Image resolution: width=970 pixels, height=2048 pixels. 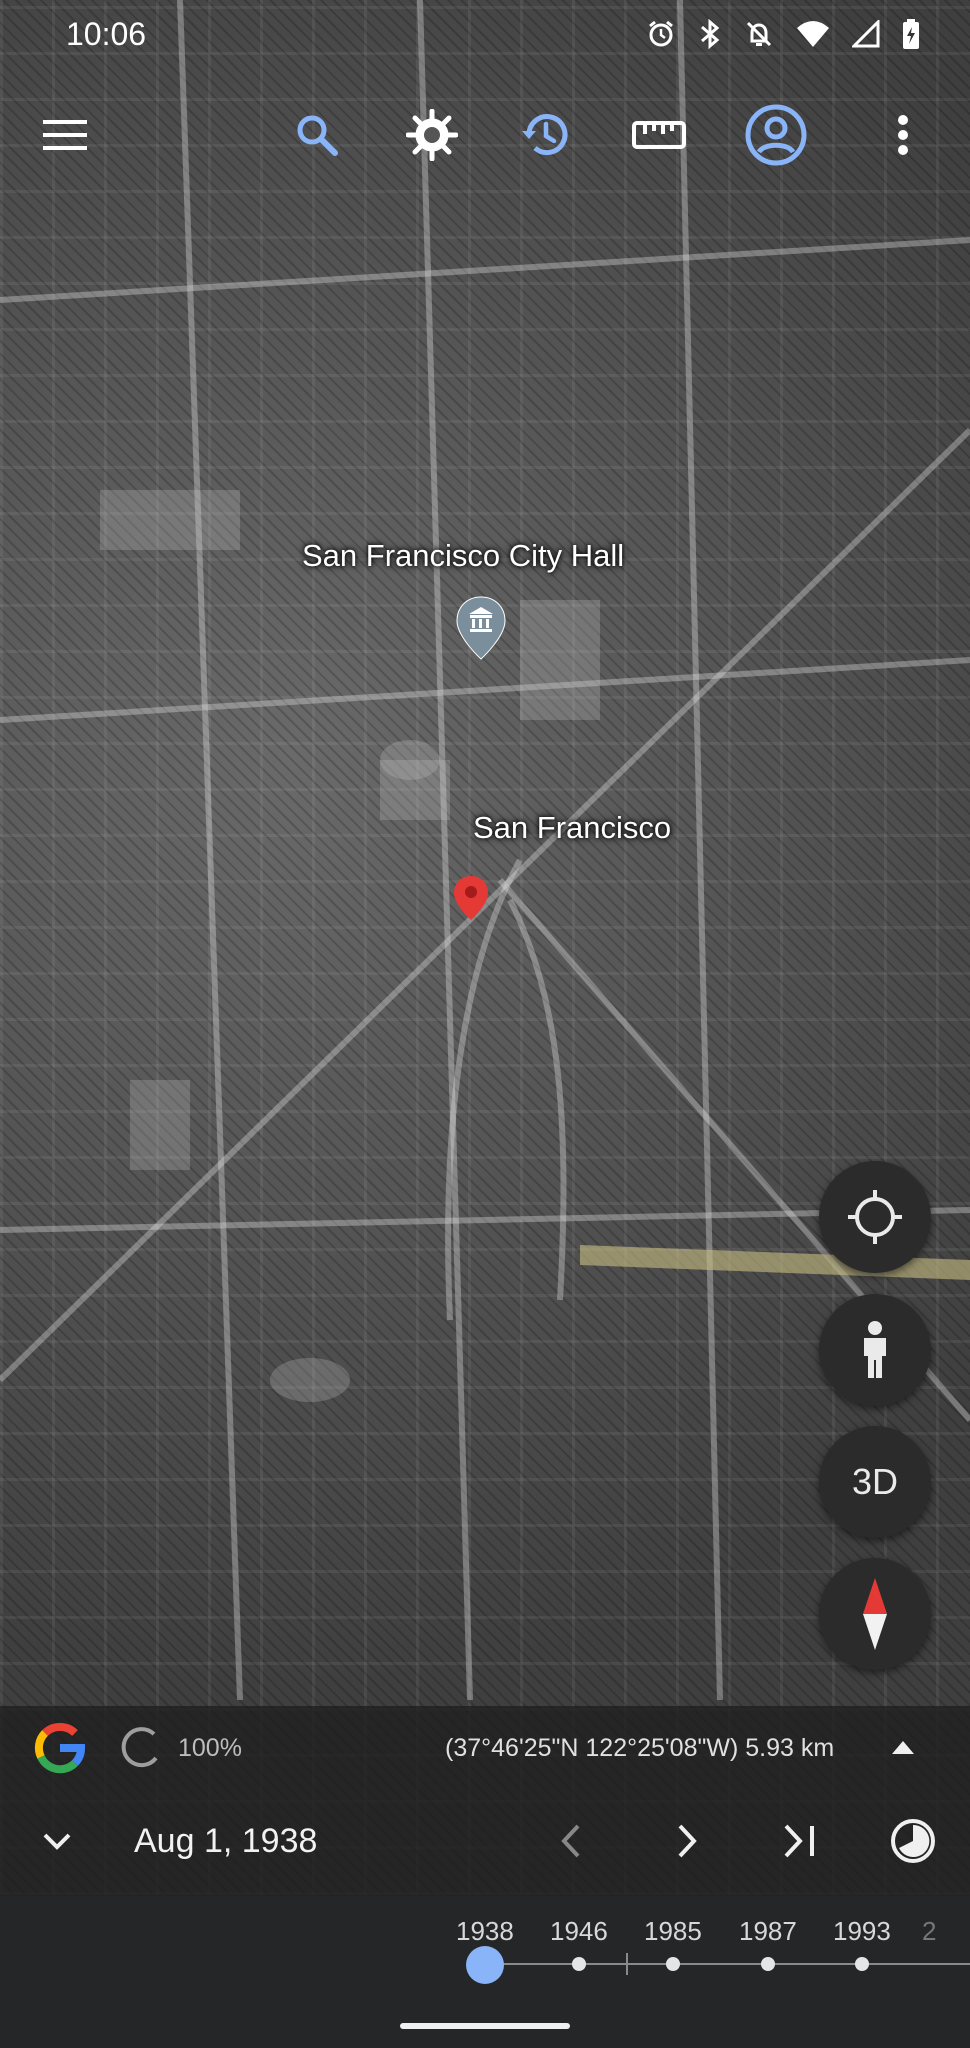 I want to click on timeline-selected-handle, so click(x=485, y=1965).